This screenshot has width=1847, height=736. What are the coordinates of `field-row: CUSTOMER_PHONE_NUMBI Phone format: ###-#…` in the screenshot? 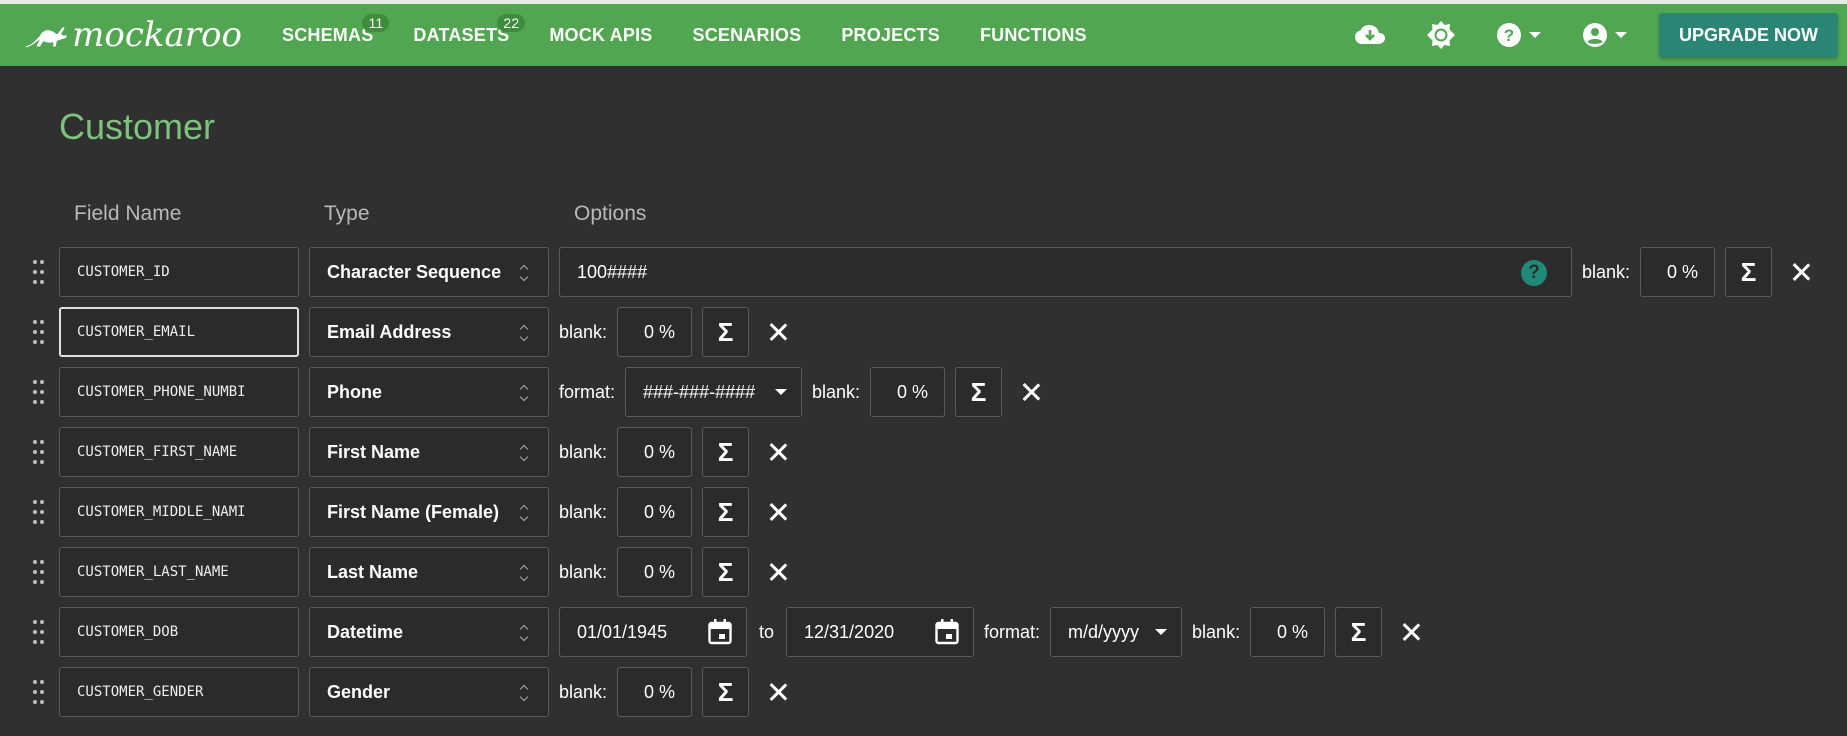 It's located at (923, 392).